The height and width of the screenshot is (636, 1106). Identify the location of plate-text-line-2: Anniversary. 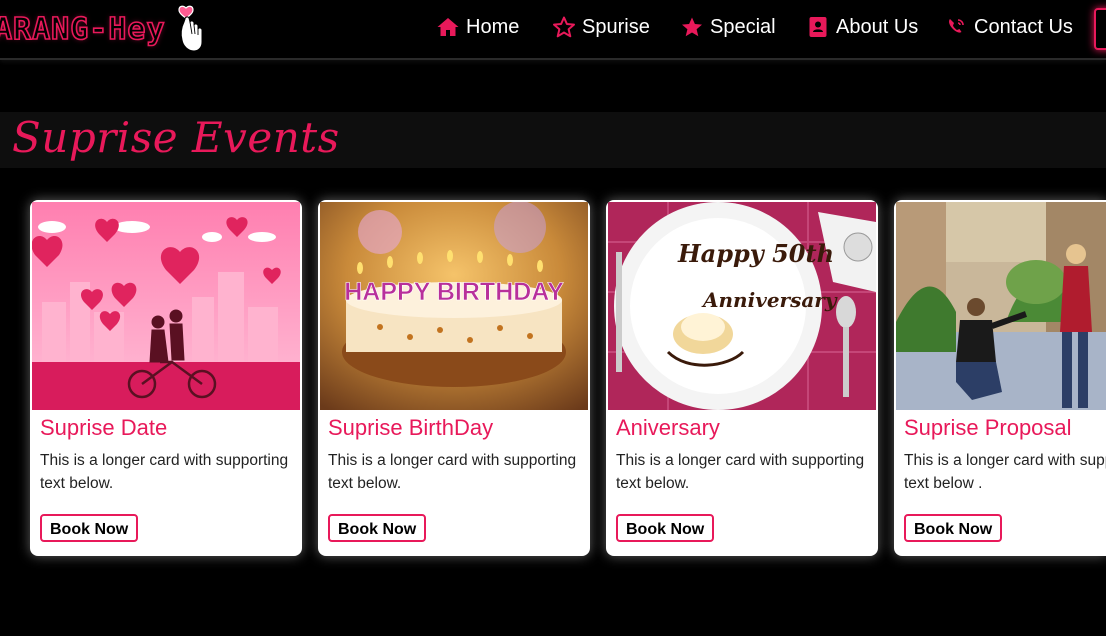
(769, 300).